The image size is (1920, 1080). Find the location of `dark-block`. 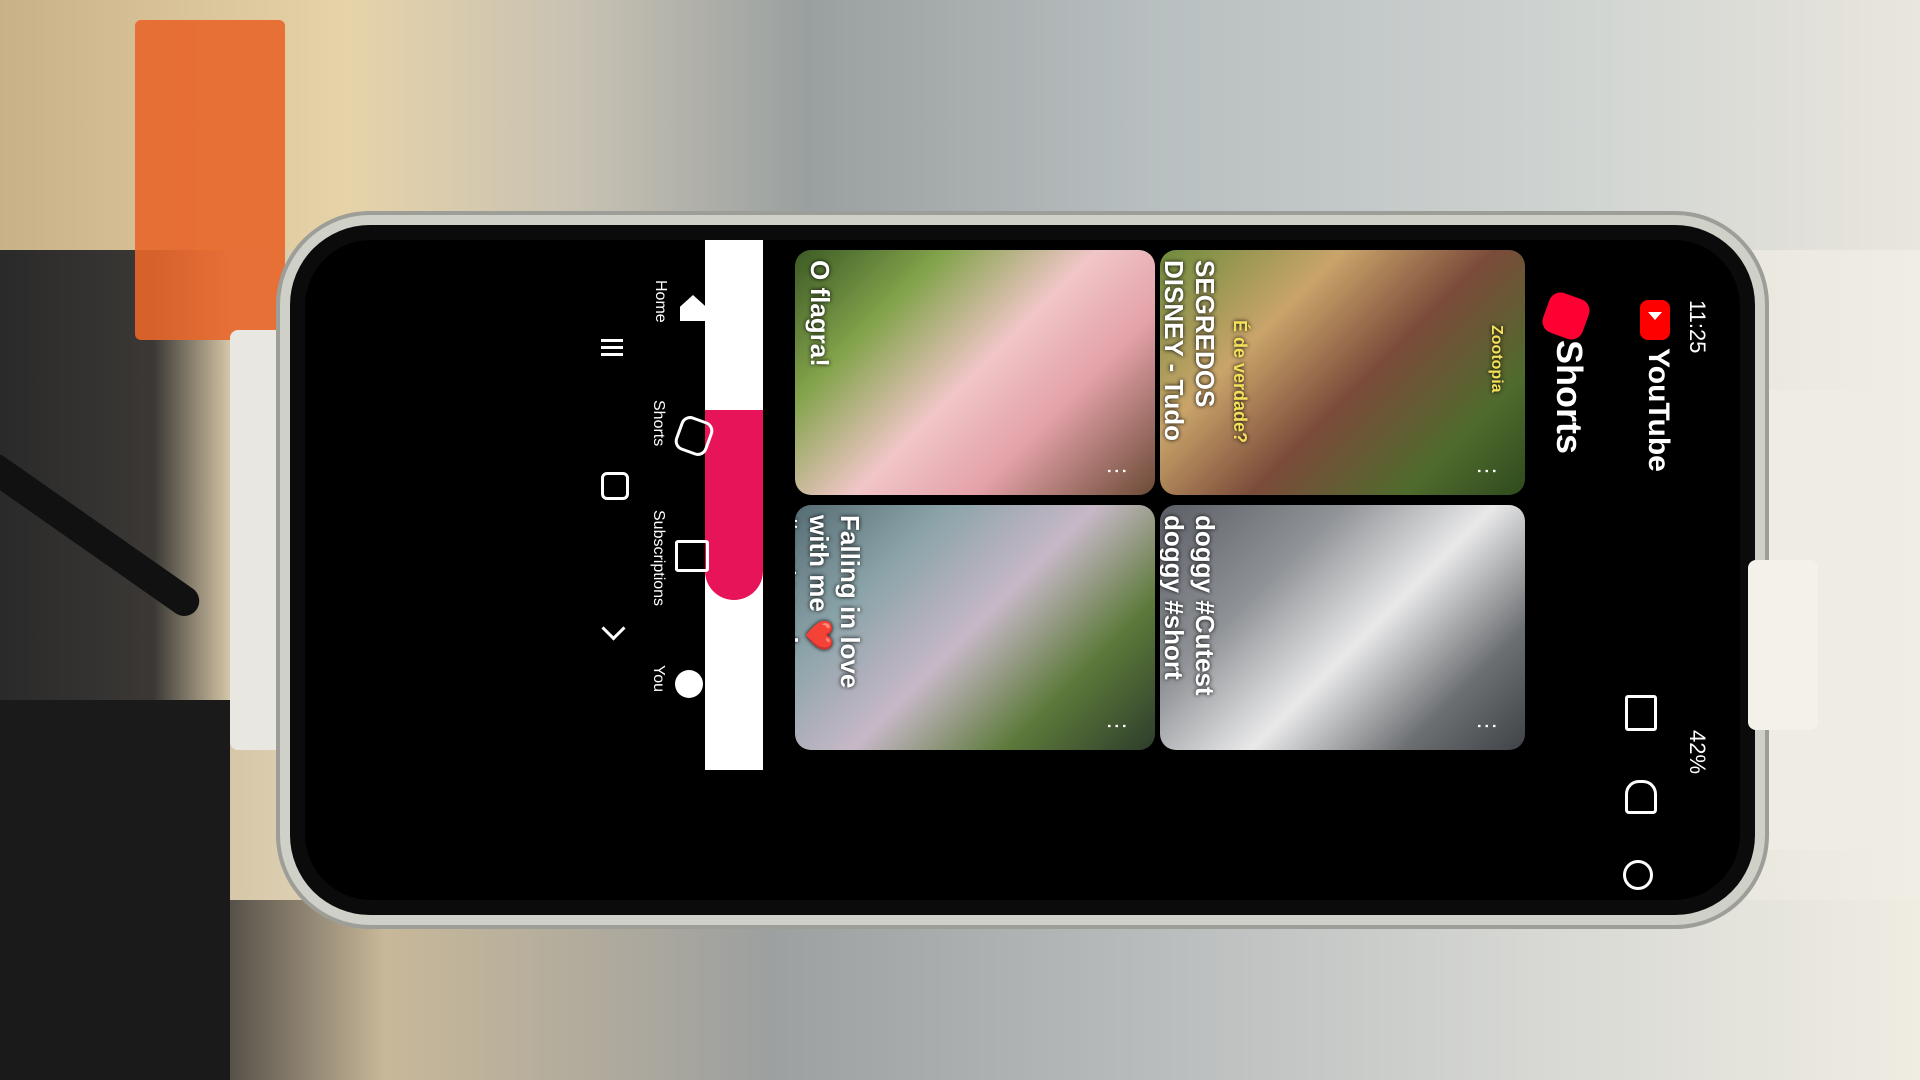

dark-block is located at coordinates (115, 890).